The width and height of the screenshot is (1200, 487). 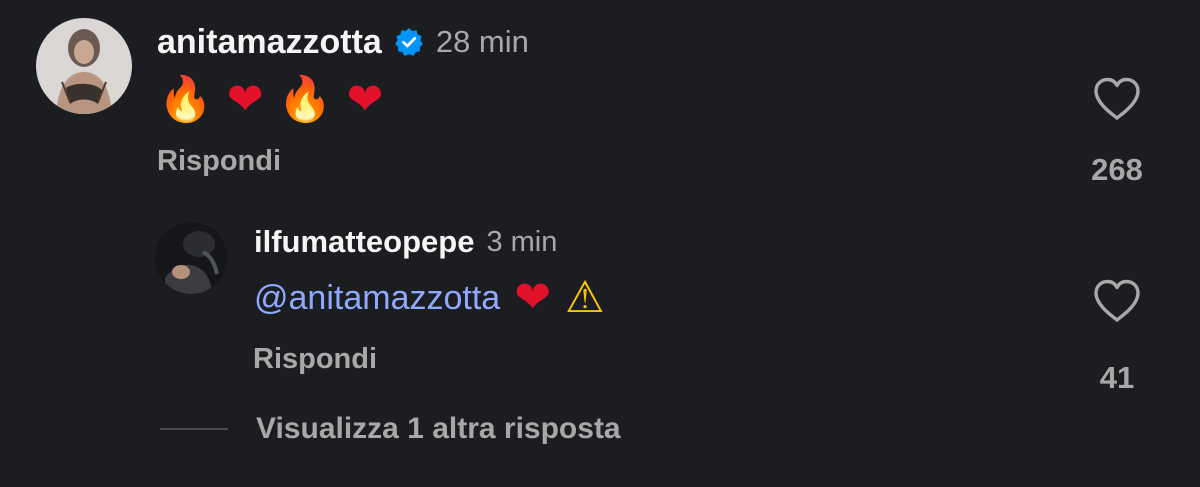 I want to click on reply-username: ilfumatteopepe, so click(x=364, y=242).